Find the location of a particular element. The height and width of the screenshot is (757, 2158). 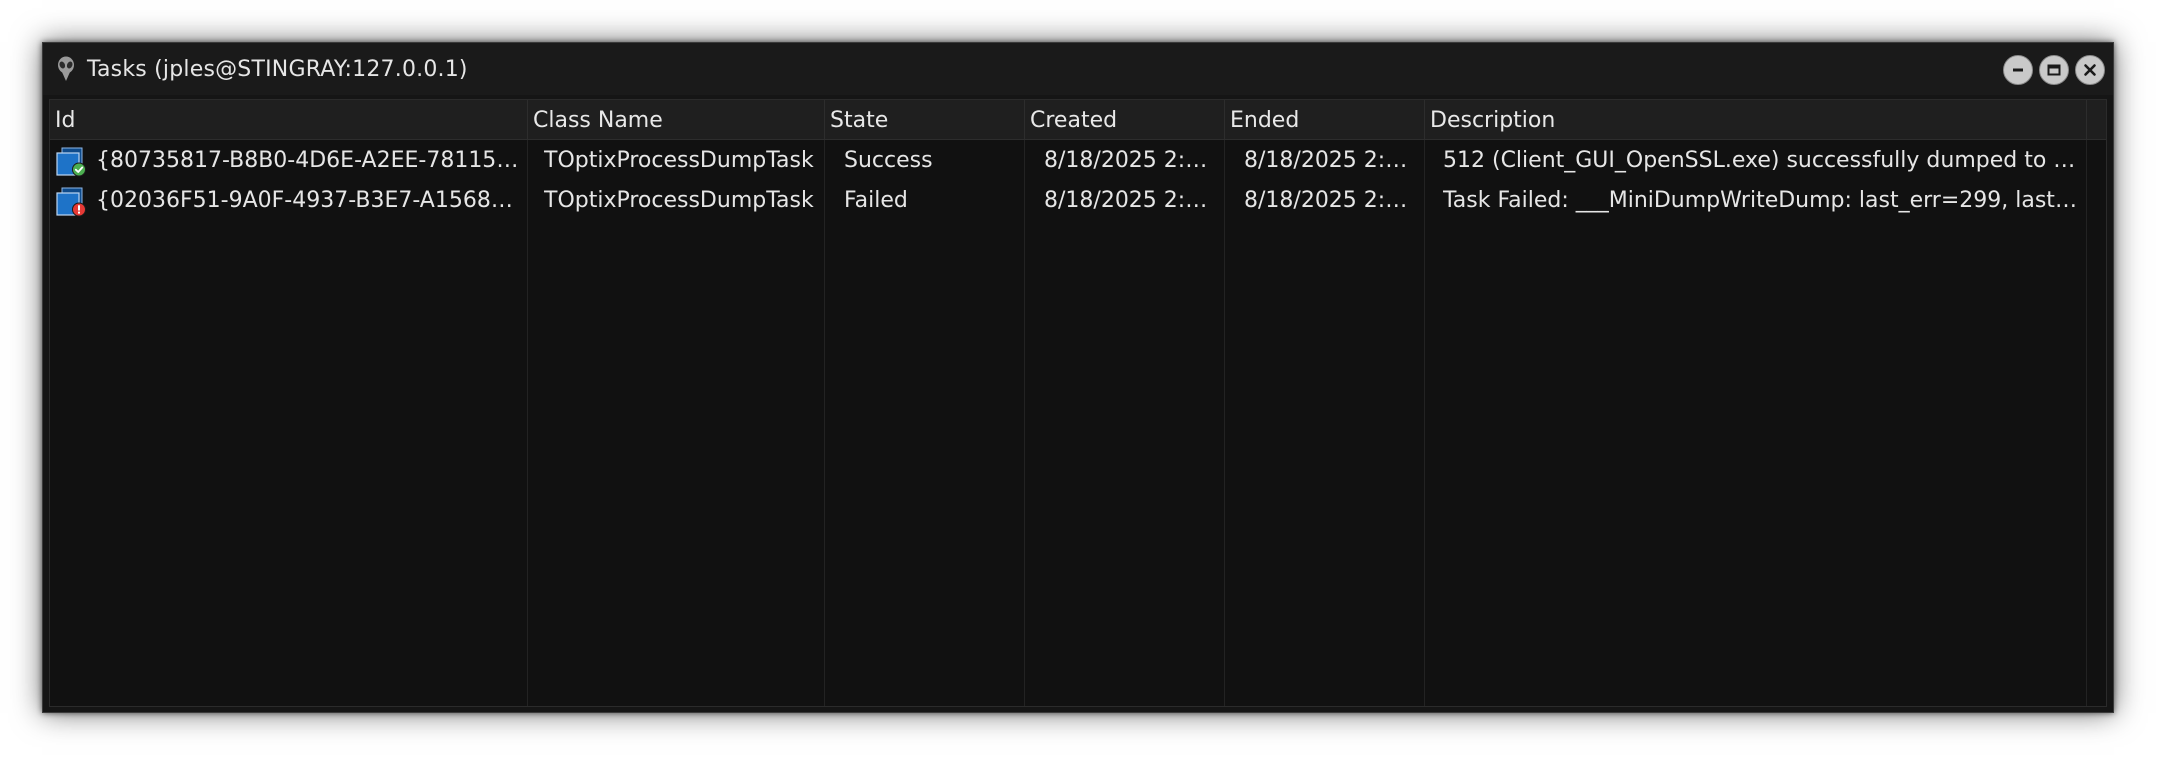

task-failed-icon is located at coordinates (71, 202).